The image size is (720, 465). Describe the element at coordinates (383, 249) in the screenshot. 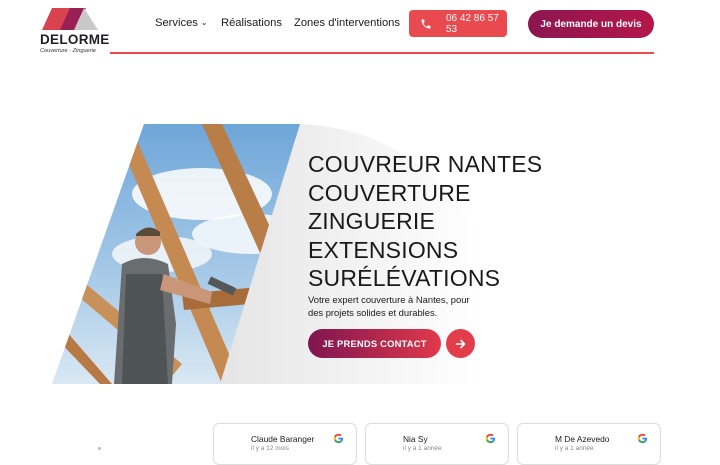

I see `hero-title-line: EXTENSIONS` at that location.